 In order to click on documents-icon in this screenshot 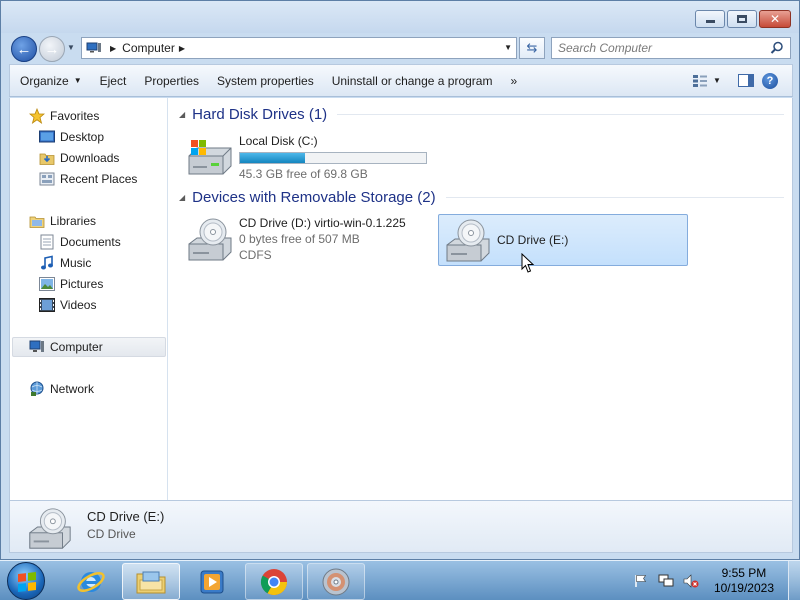, I will do `click(47, 242)`.